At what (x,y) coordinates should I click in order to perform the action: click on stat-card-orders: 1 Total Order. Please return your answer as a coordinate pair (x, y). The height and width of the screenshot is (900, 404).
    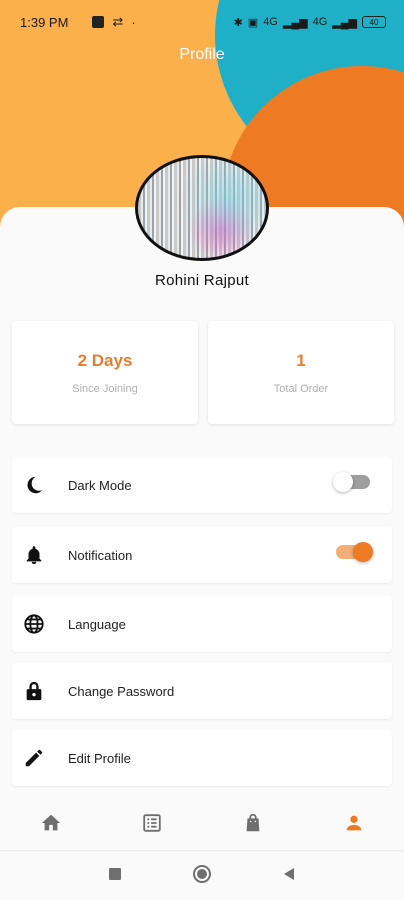
    Looking at the image, I should click on (301, 372).